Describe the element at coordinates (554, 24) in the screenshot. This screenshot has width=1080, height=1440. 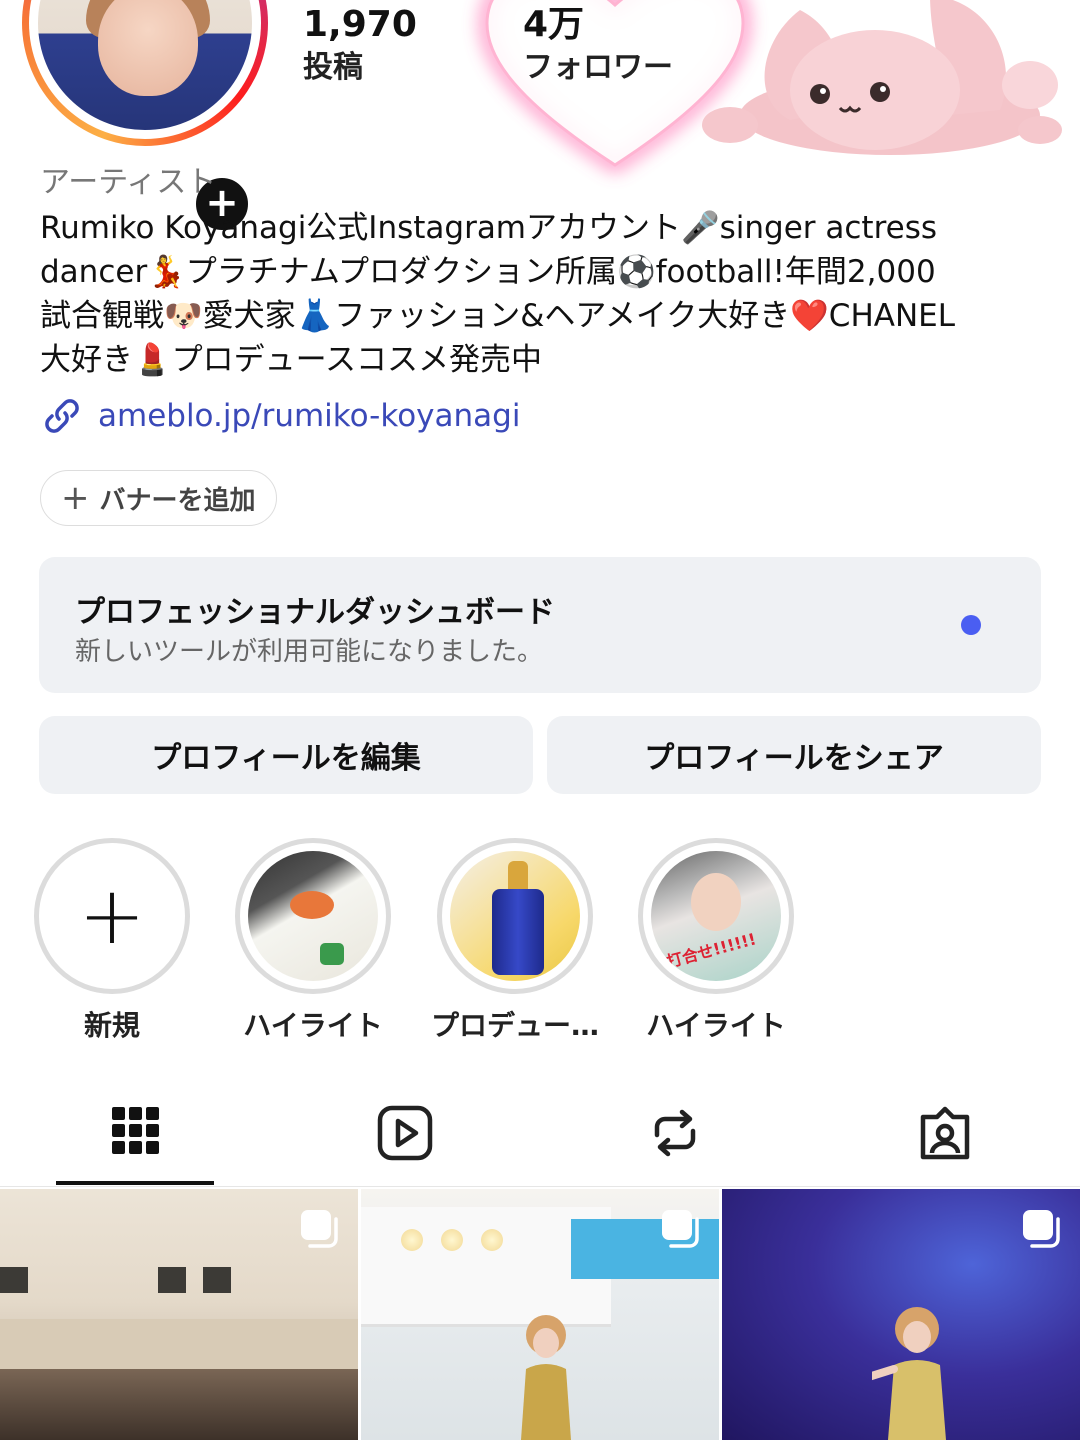
I see `followers-count-value: 4万` at that location.